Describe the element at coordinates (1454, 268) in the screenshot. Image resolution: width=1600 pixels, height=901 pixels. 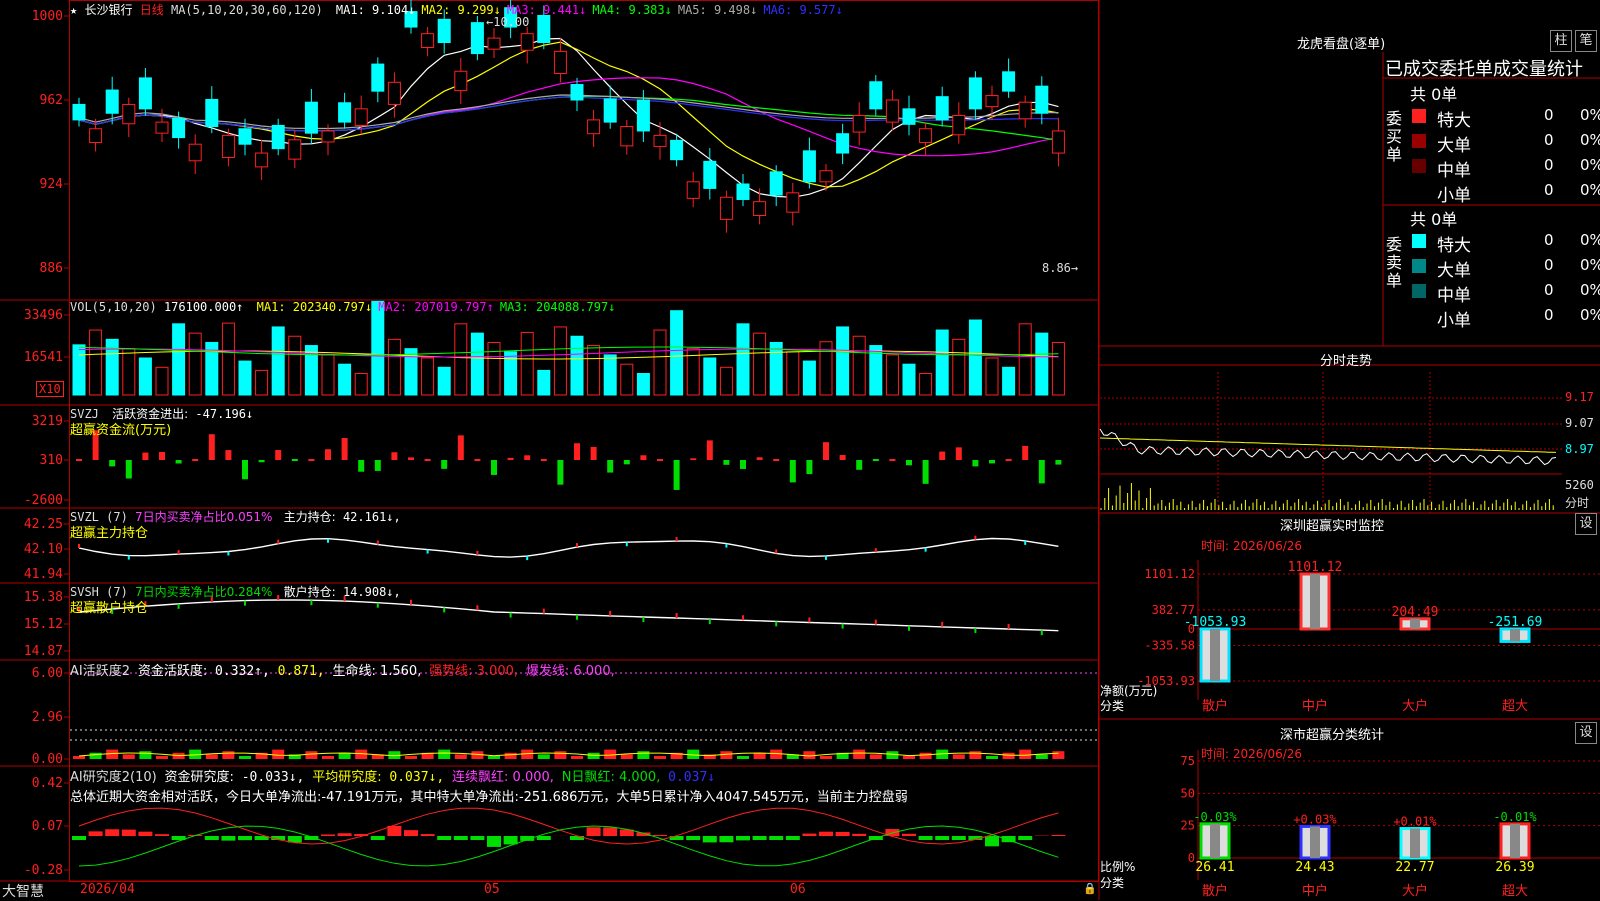
I see `sell-label: 大单` at that location.